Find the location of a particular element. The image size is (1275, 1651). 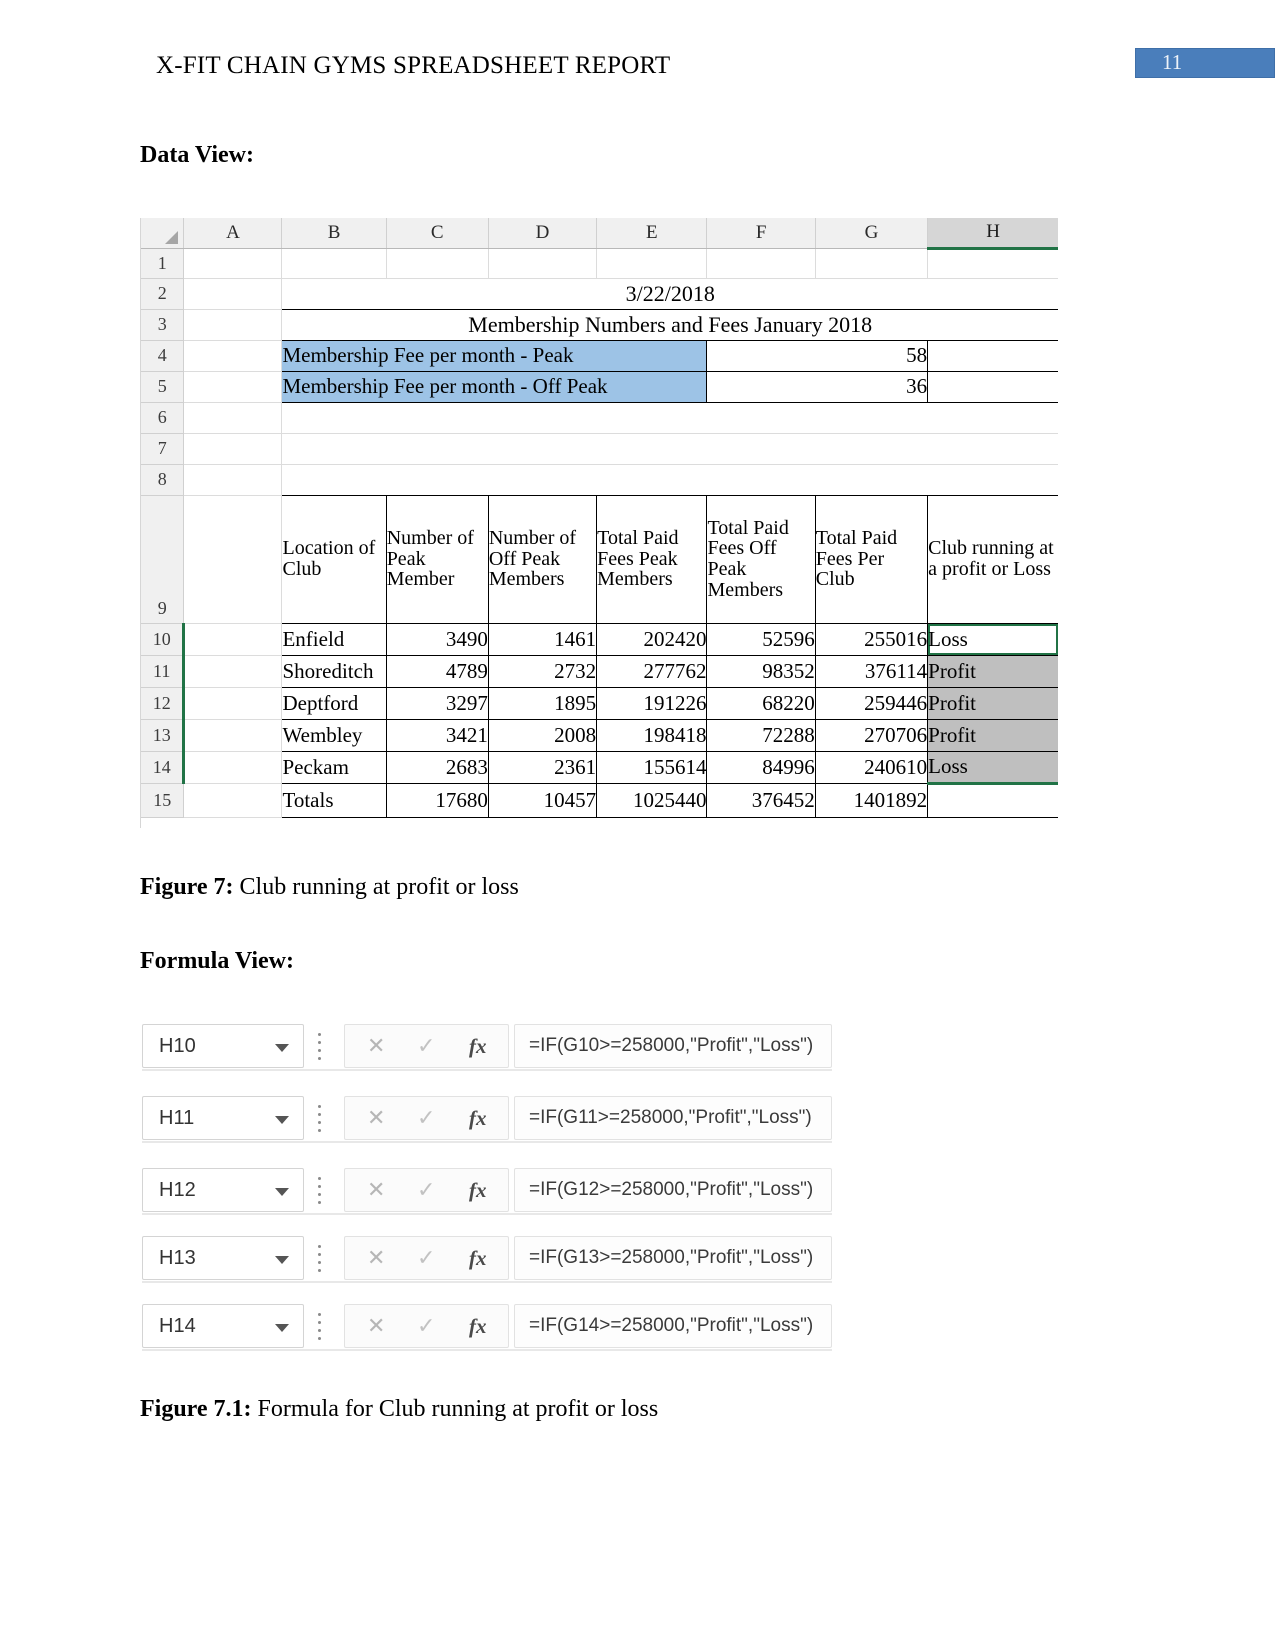

cell-location-enfield: Enfield is located at coordinates (334, 639).